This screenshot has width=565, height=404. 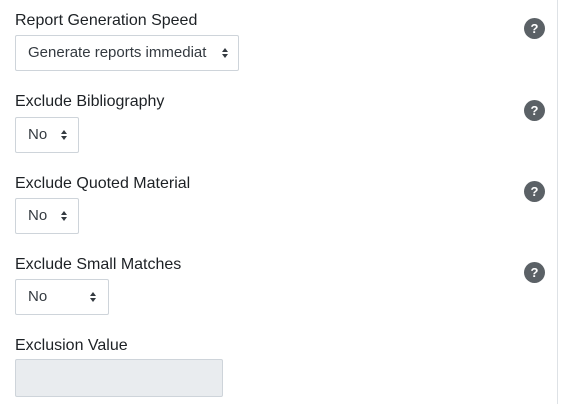 What do you see at coordinates (103, 183) in the screenshot?
I see `quoted-label: Exclude Quoted Material` at bounding box center [103, 183].